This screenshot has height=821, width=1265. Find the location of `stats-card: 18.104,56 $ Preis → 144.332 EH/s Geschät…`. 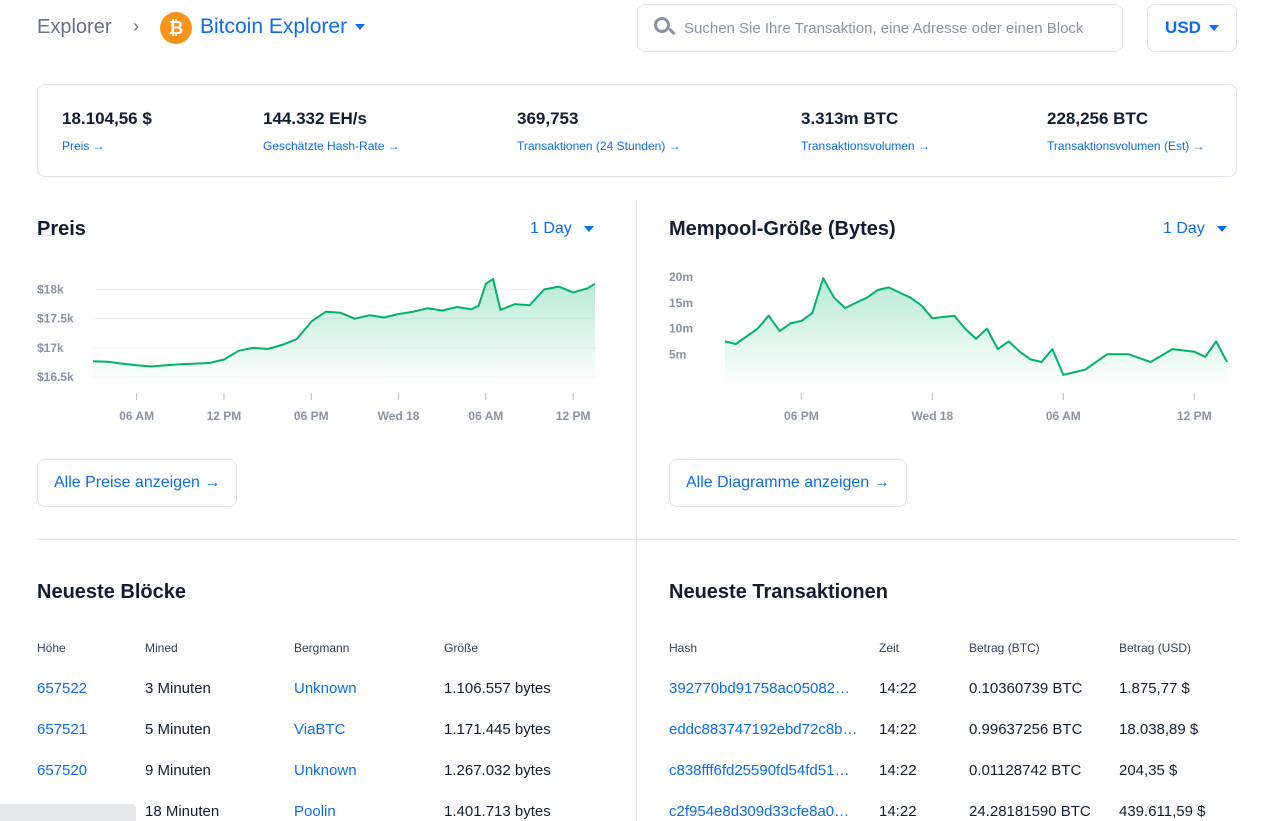

stats-card: 18.104,56 $ Preis → 144.332 EH/s Geschät… is located at coordinates (637, 130).